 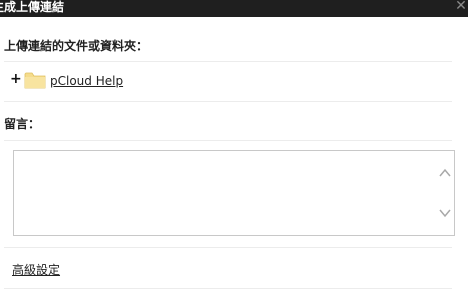 I want to click on dialog-title: 生成上傳連結, so click(x=32, y=7).